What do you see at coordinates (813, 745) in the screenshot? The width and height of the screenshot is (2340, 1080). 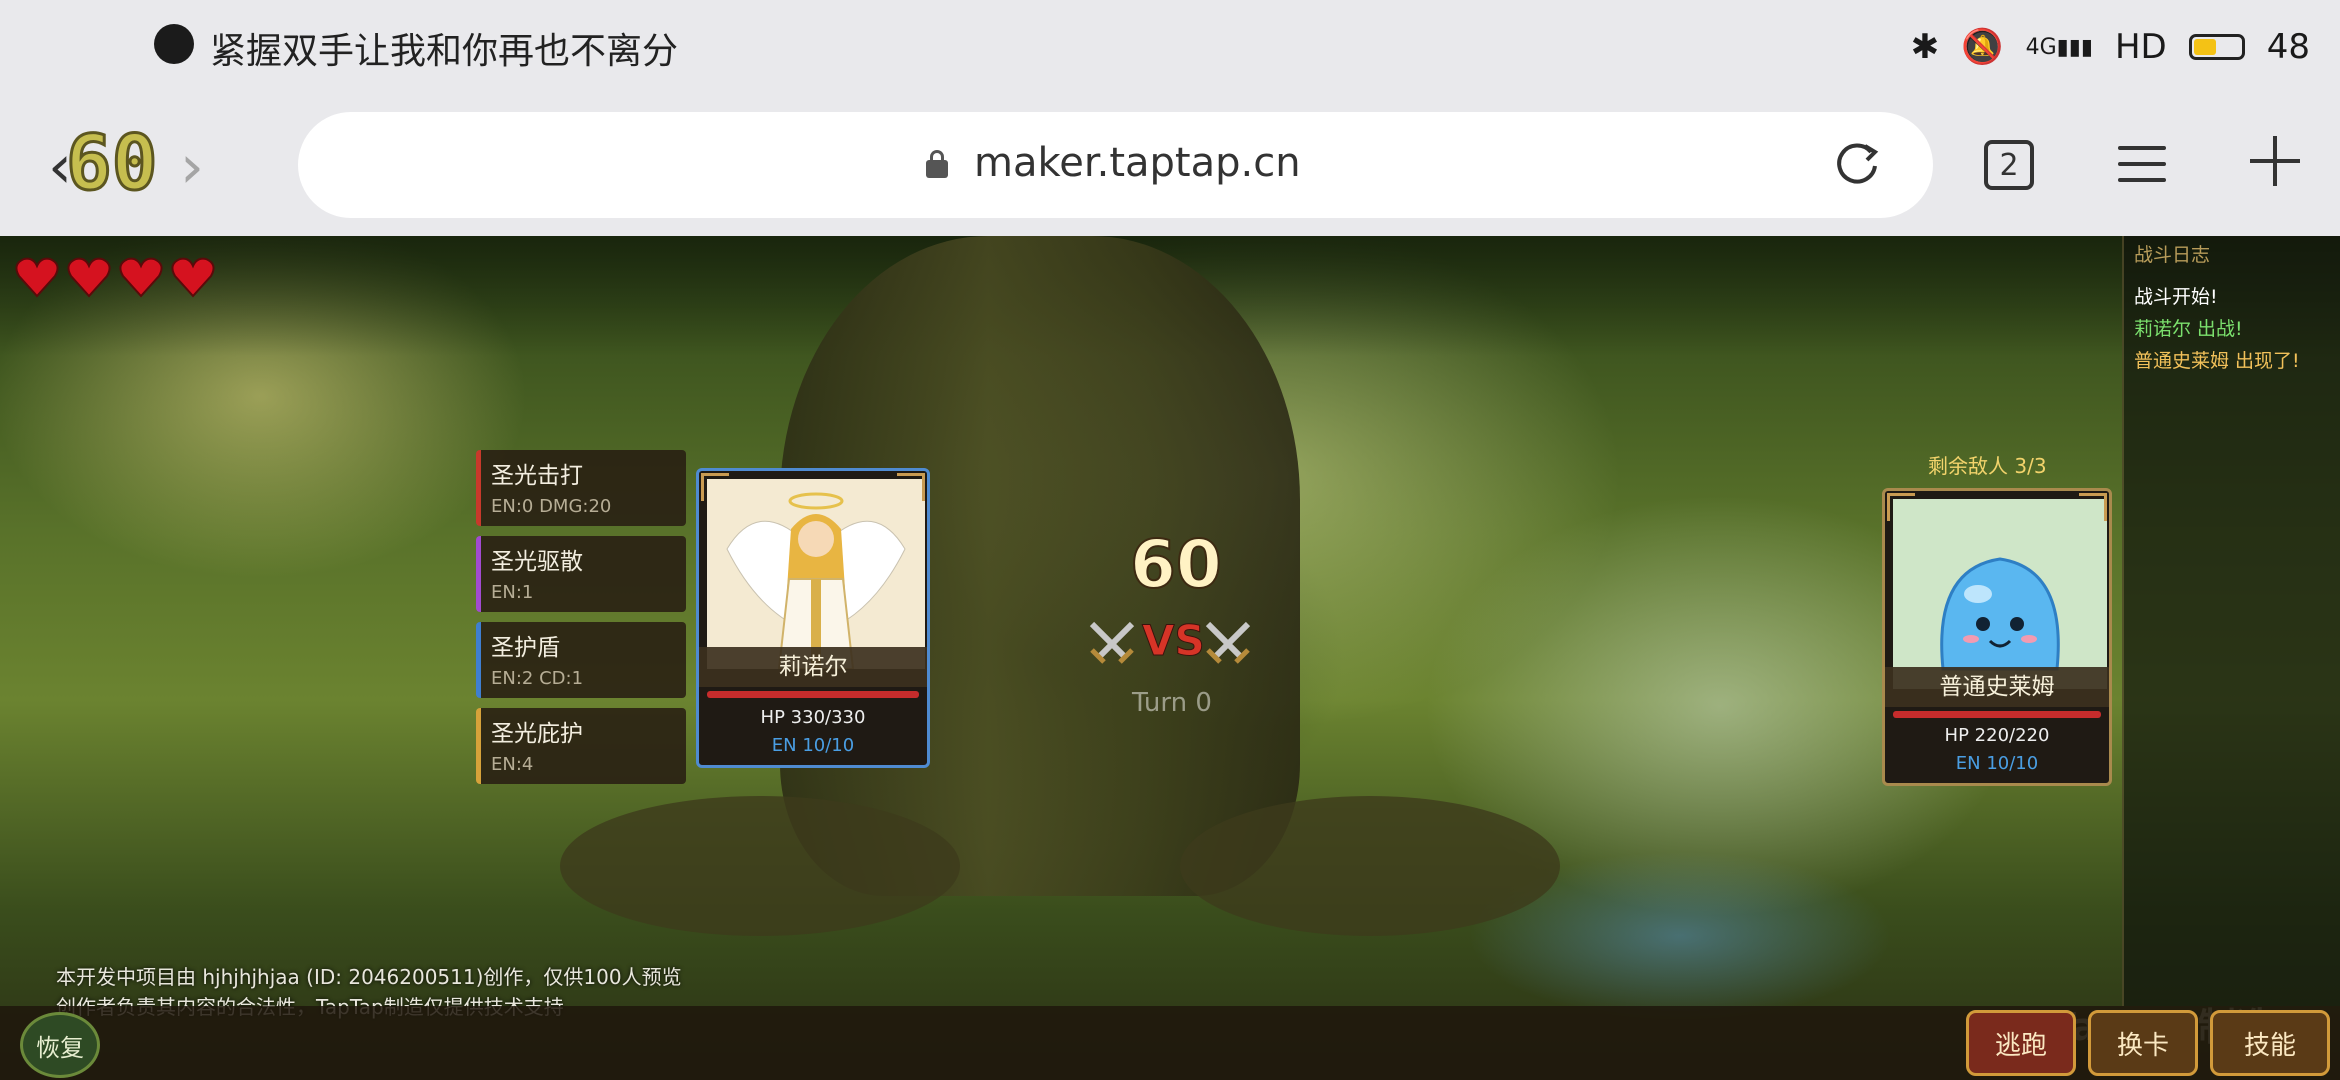 I see `hero-en-text: EN 10/10` at bounding box center [813, 745].